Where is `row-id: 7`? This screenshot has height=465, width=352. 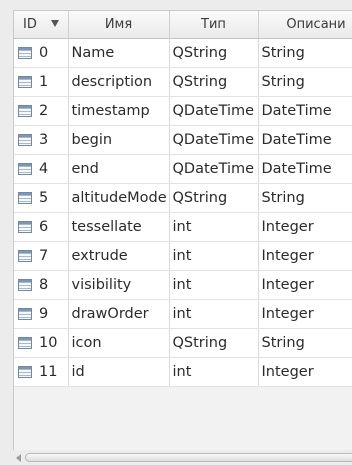
row-id: 7 is located at coordinates (44, 255).